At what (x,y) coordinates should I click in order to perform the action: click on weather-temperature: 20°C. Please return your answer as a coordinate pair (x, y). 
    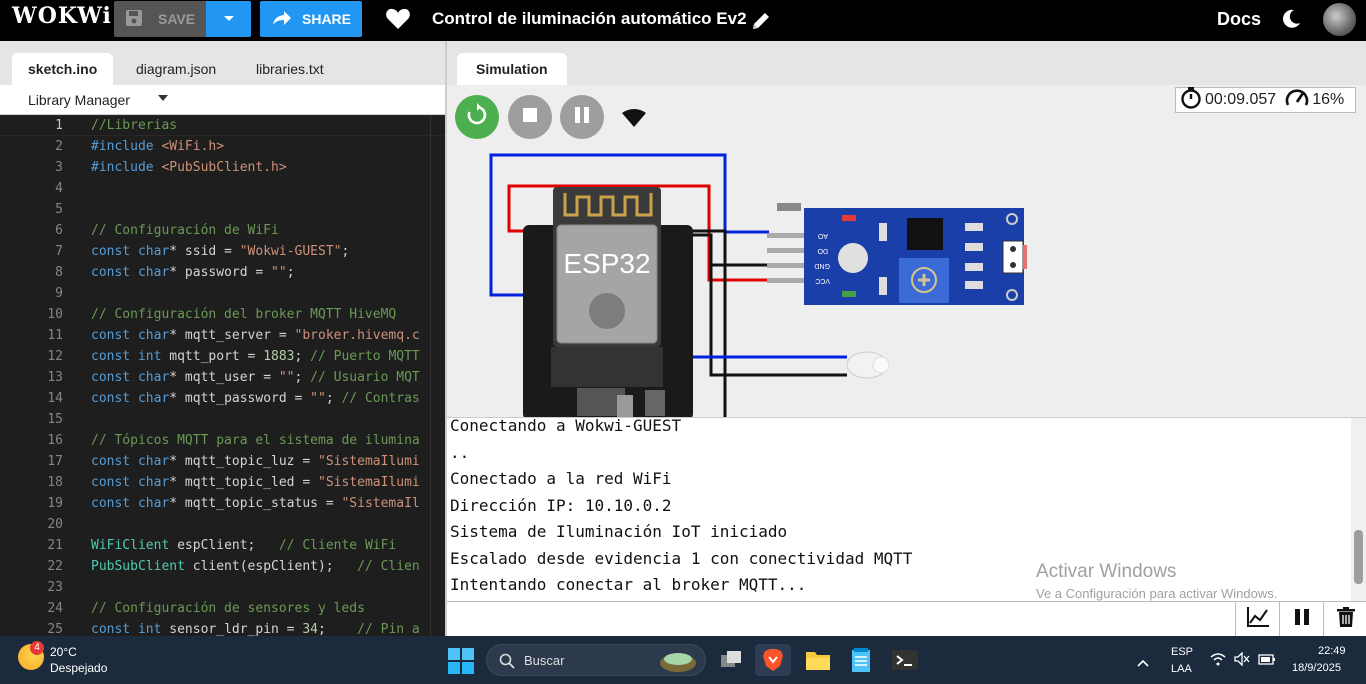
    Looking at the image, I should click on (63, 652).